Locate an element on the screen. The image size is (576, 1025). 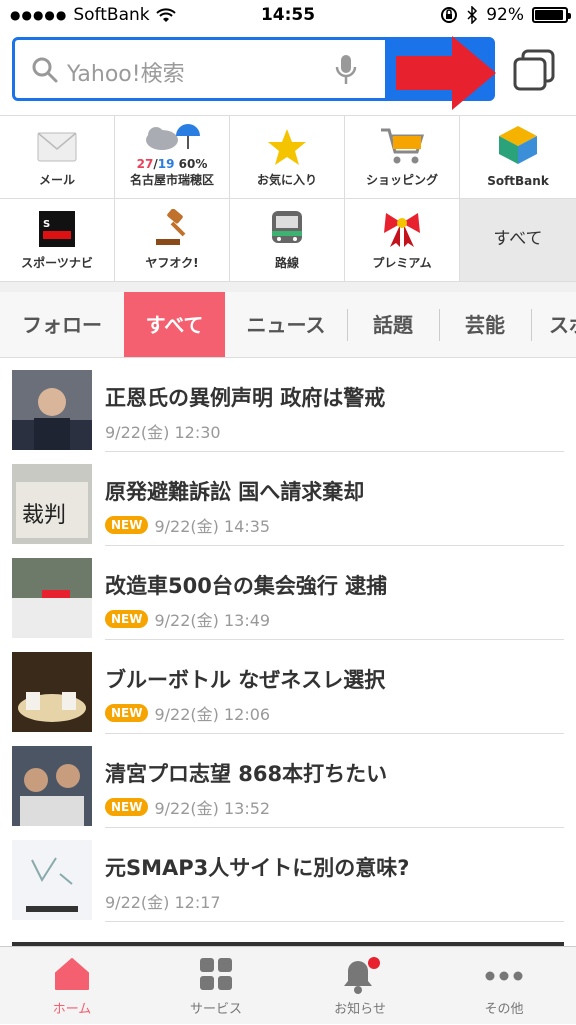
sportsnavi-icon: S is located at coordinates (57, 229).